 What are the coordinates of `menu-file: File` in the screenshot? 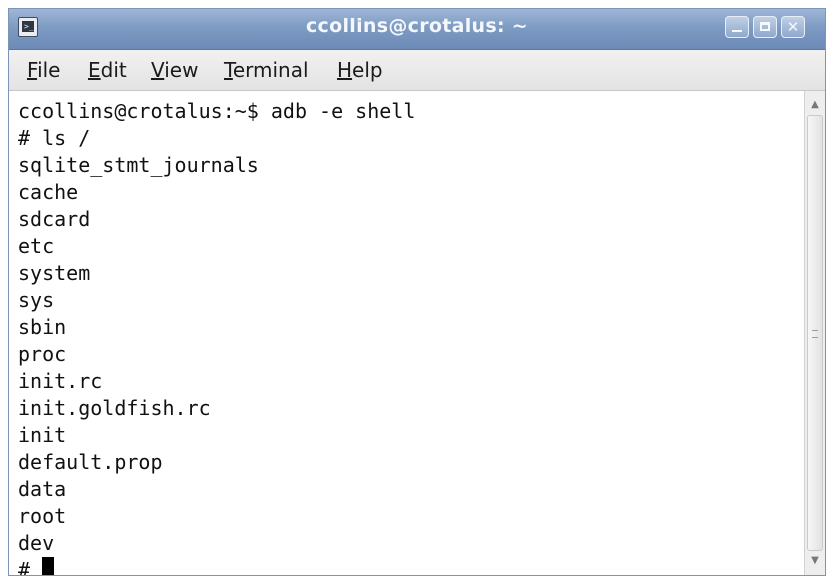 It's located at (43, 70).